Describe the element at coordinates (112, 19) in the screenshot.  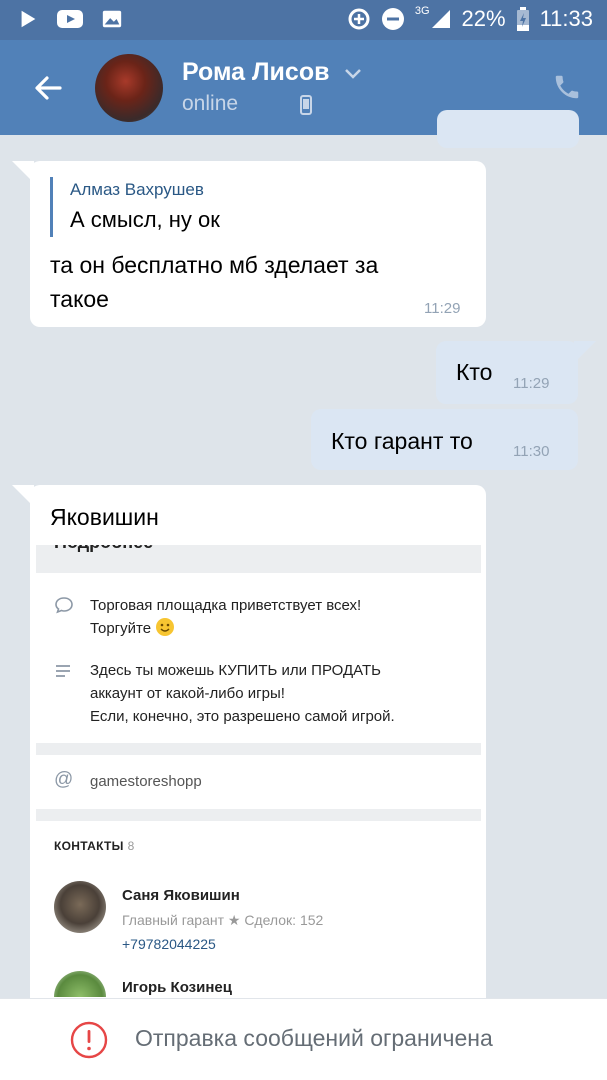
I see `gallery-icon` at that location.